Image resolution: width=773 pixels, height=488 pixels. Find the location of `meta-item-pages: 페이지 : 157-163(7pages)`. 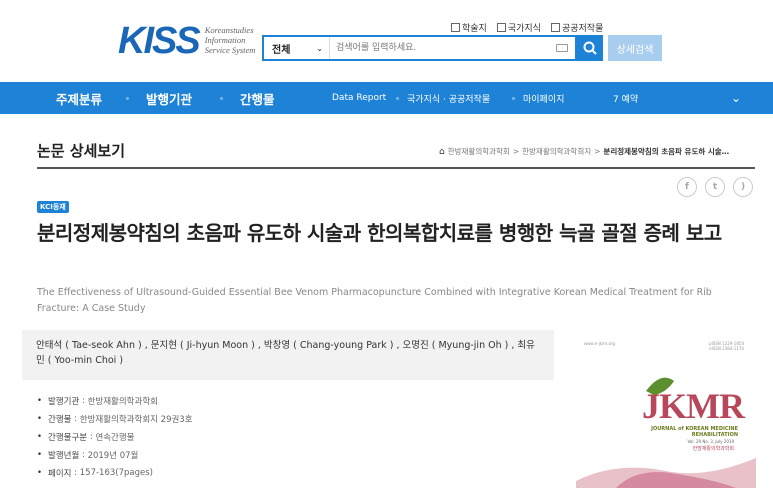

meta-item-pages: 페이지 : 157-163(7pages) is located at coordinates (115, 473).